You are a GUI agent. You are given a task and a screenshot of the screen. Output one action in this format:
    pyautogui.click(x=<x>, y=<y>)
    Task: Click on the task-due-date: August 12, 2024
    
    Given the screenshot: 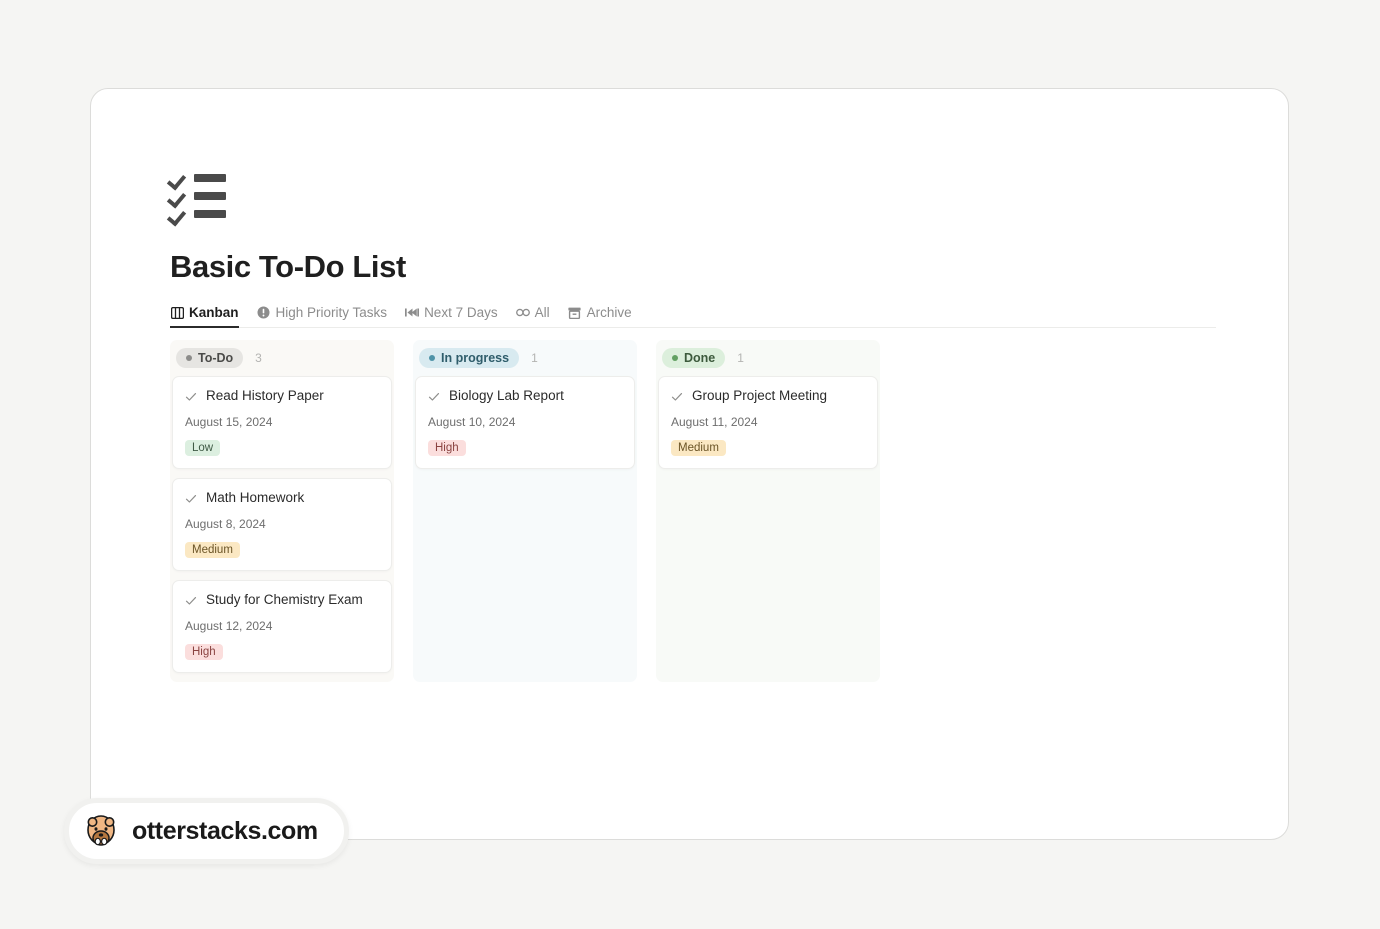 What is the action you would take?
    pyautogui.click(x=229, y=626)
    